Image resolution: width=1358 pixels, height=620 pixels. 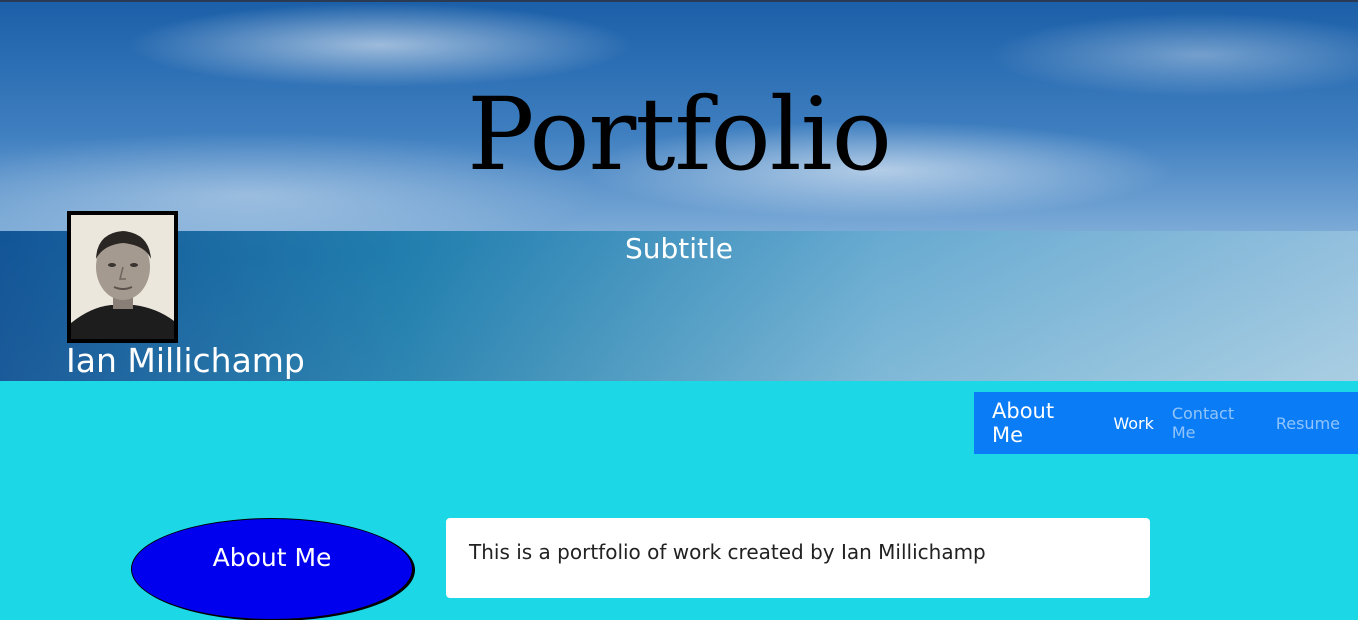 What do you see at coordinates (1166, 423) in the screenshot?
I see `top-nav: About Me Work Contact Me Resume` at bounding box center [1166, 423].